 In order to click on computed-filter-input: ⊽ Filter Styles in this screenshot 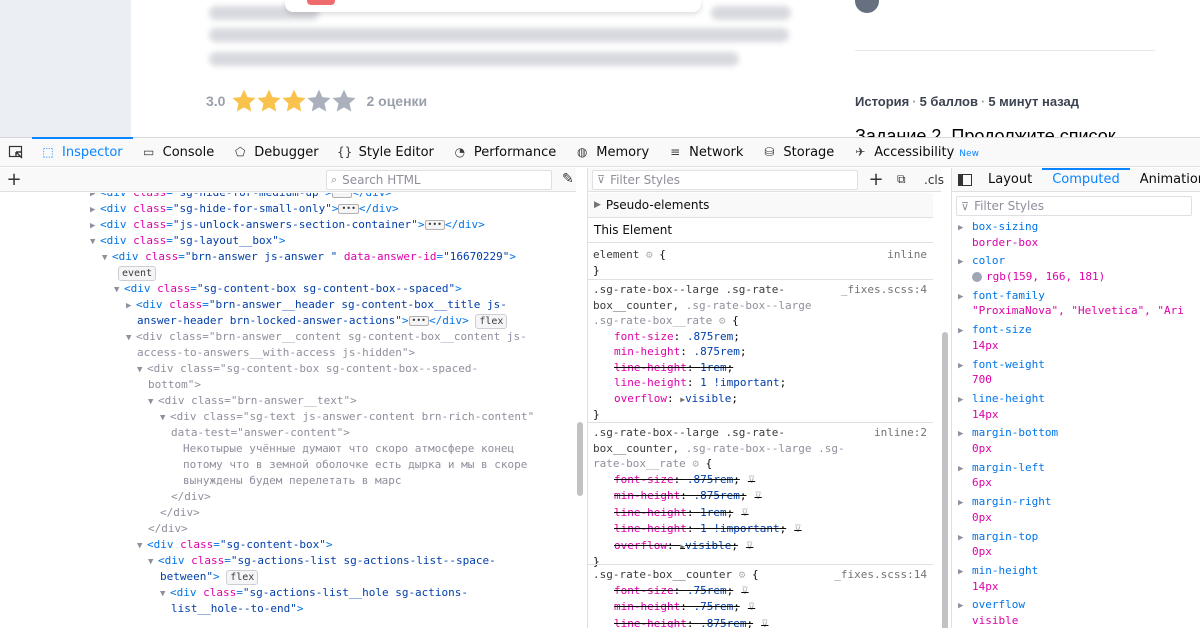, I will do `click(1074, 206)`.